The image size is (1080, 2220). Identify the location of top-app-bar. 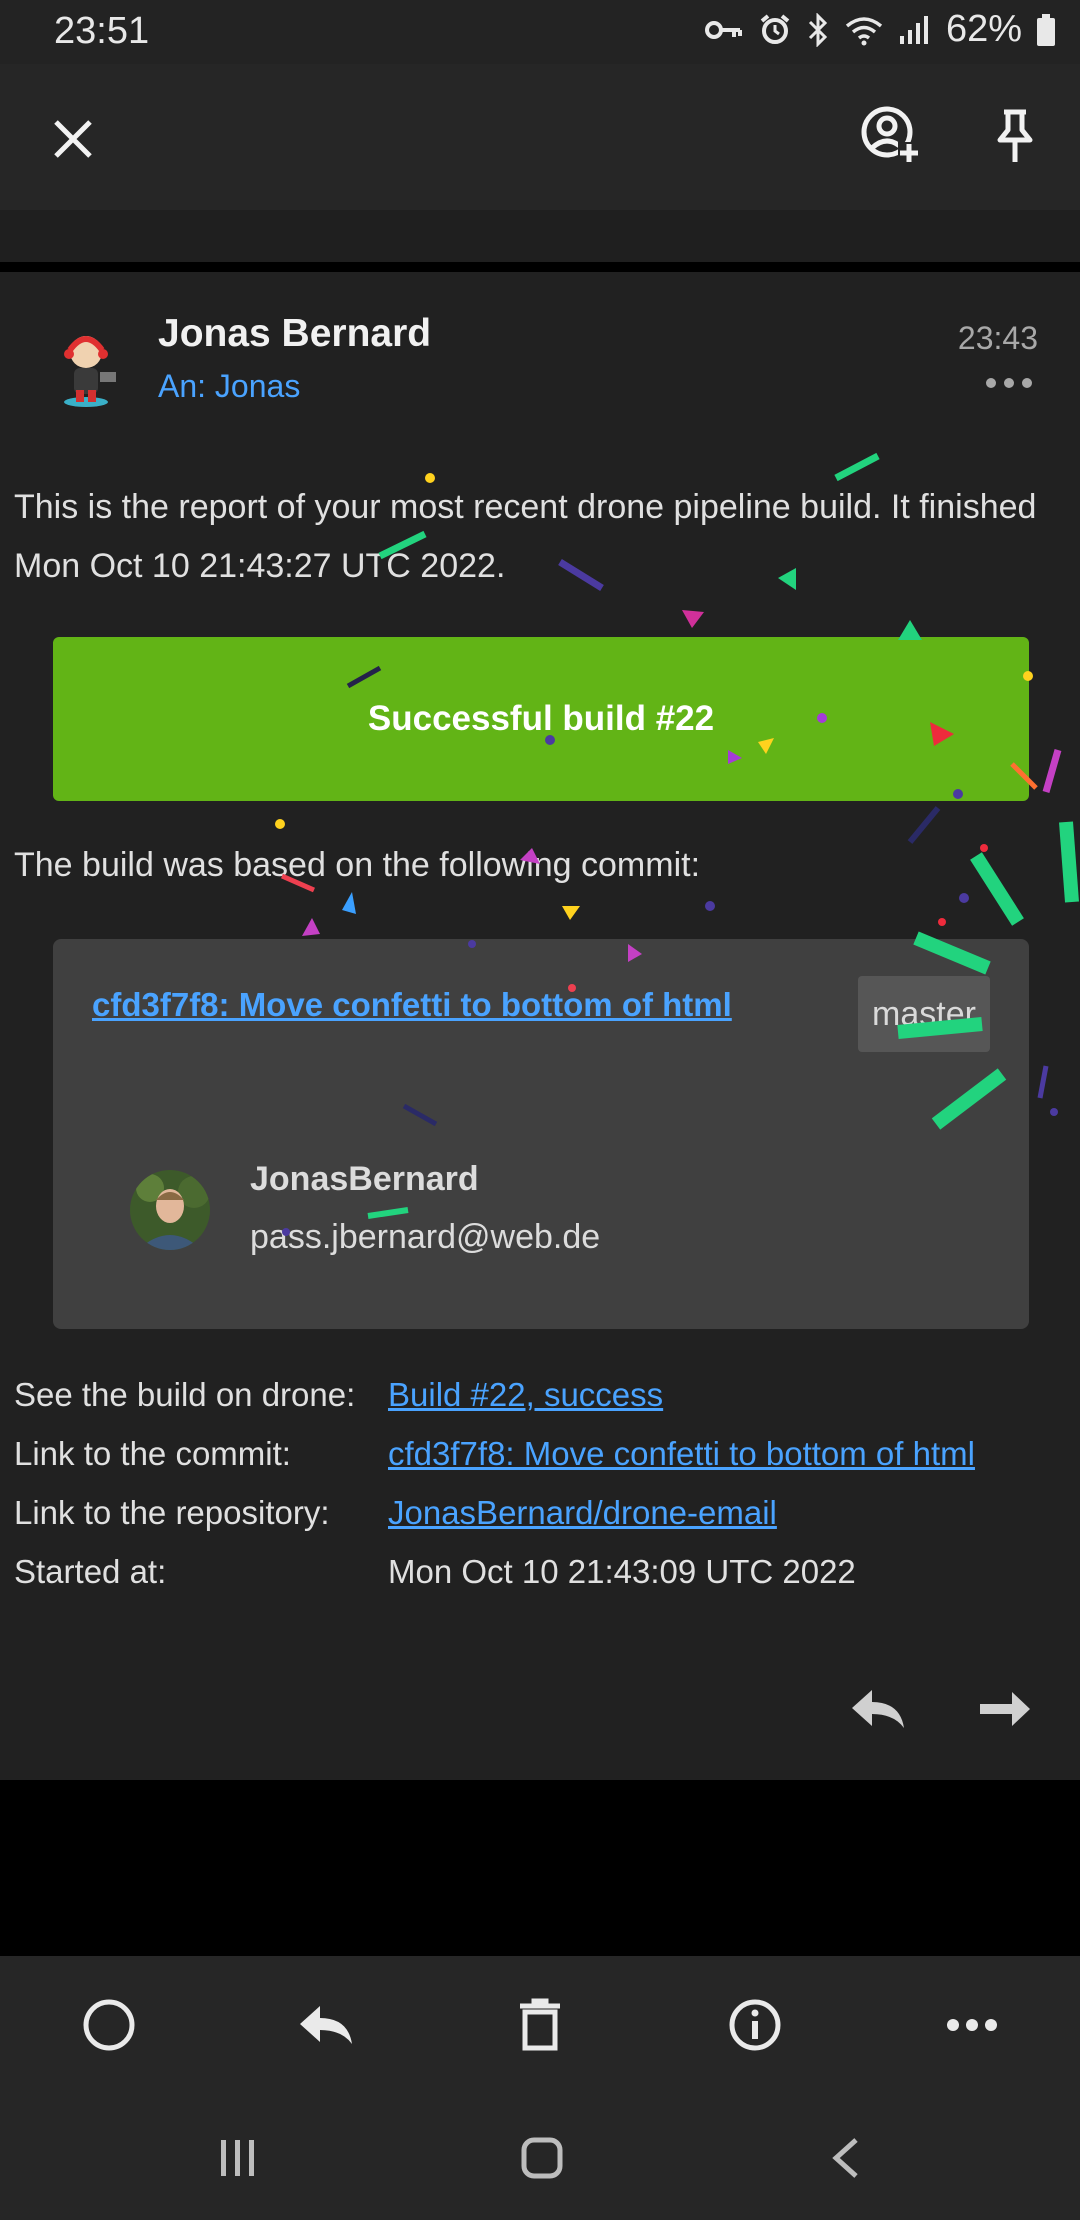
(540, 137).